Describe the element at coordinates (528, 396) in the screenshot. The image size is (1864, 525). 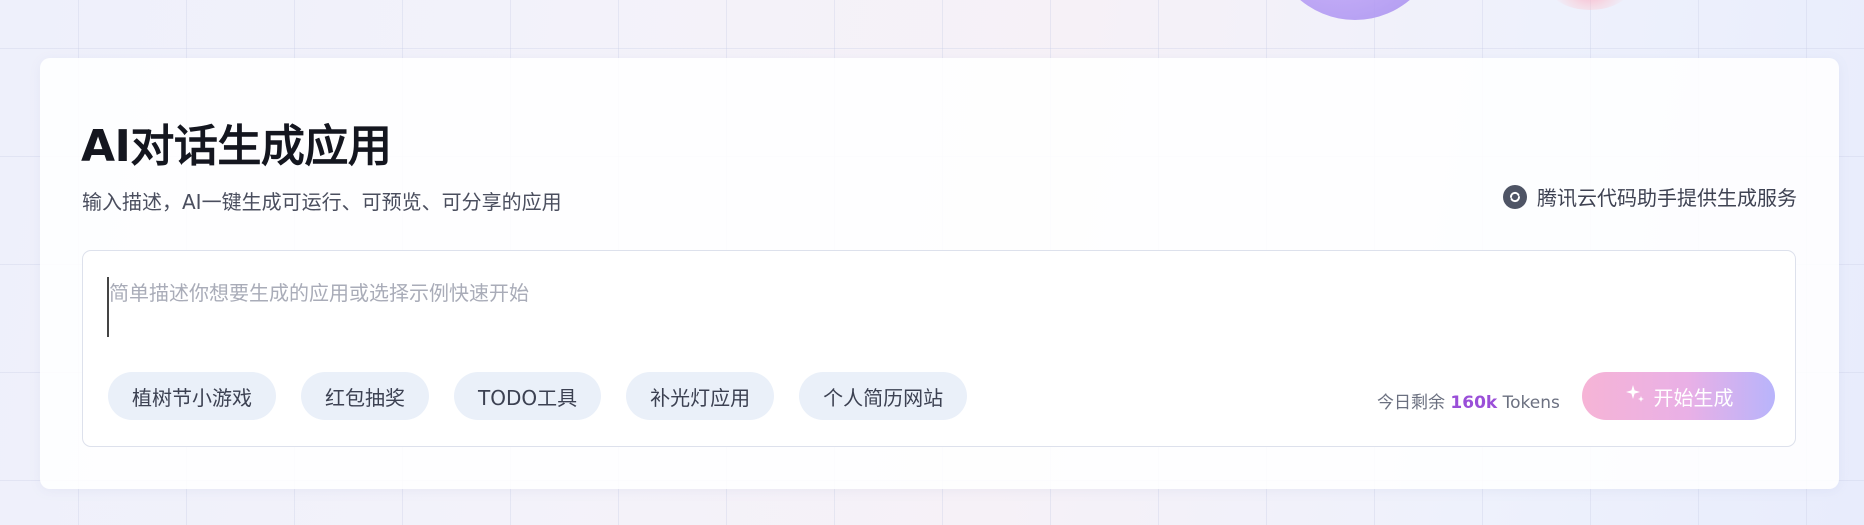
I see `example-chip-todo-tool: TODO工具` at that location.